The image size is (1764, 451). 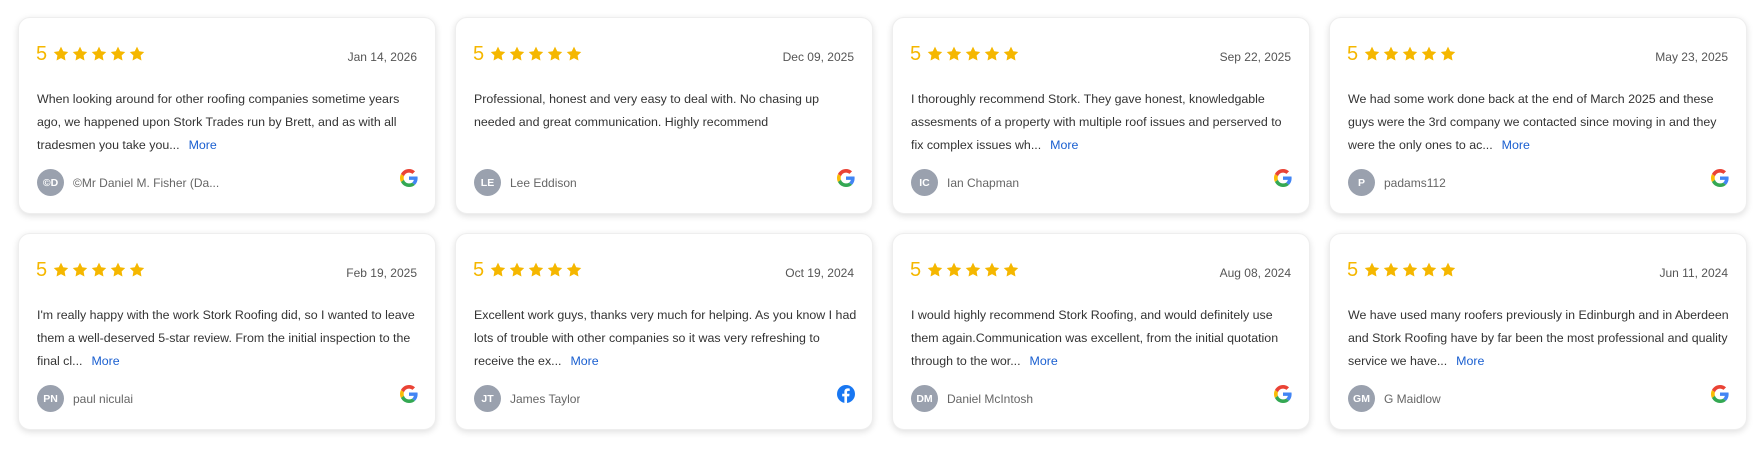 I want to click on review-date: Feb 19, 2025, so click(x=381, y=273).